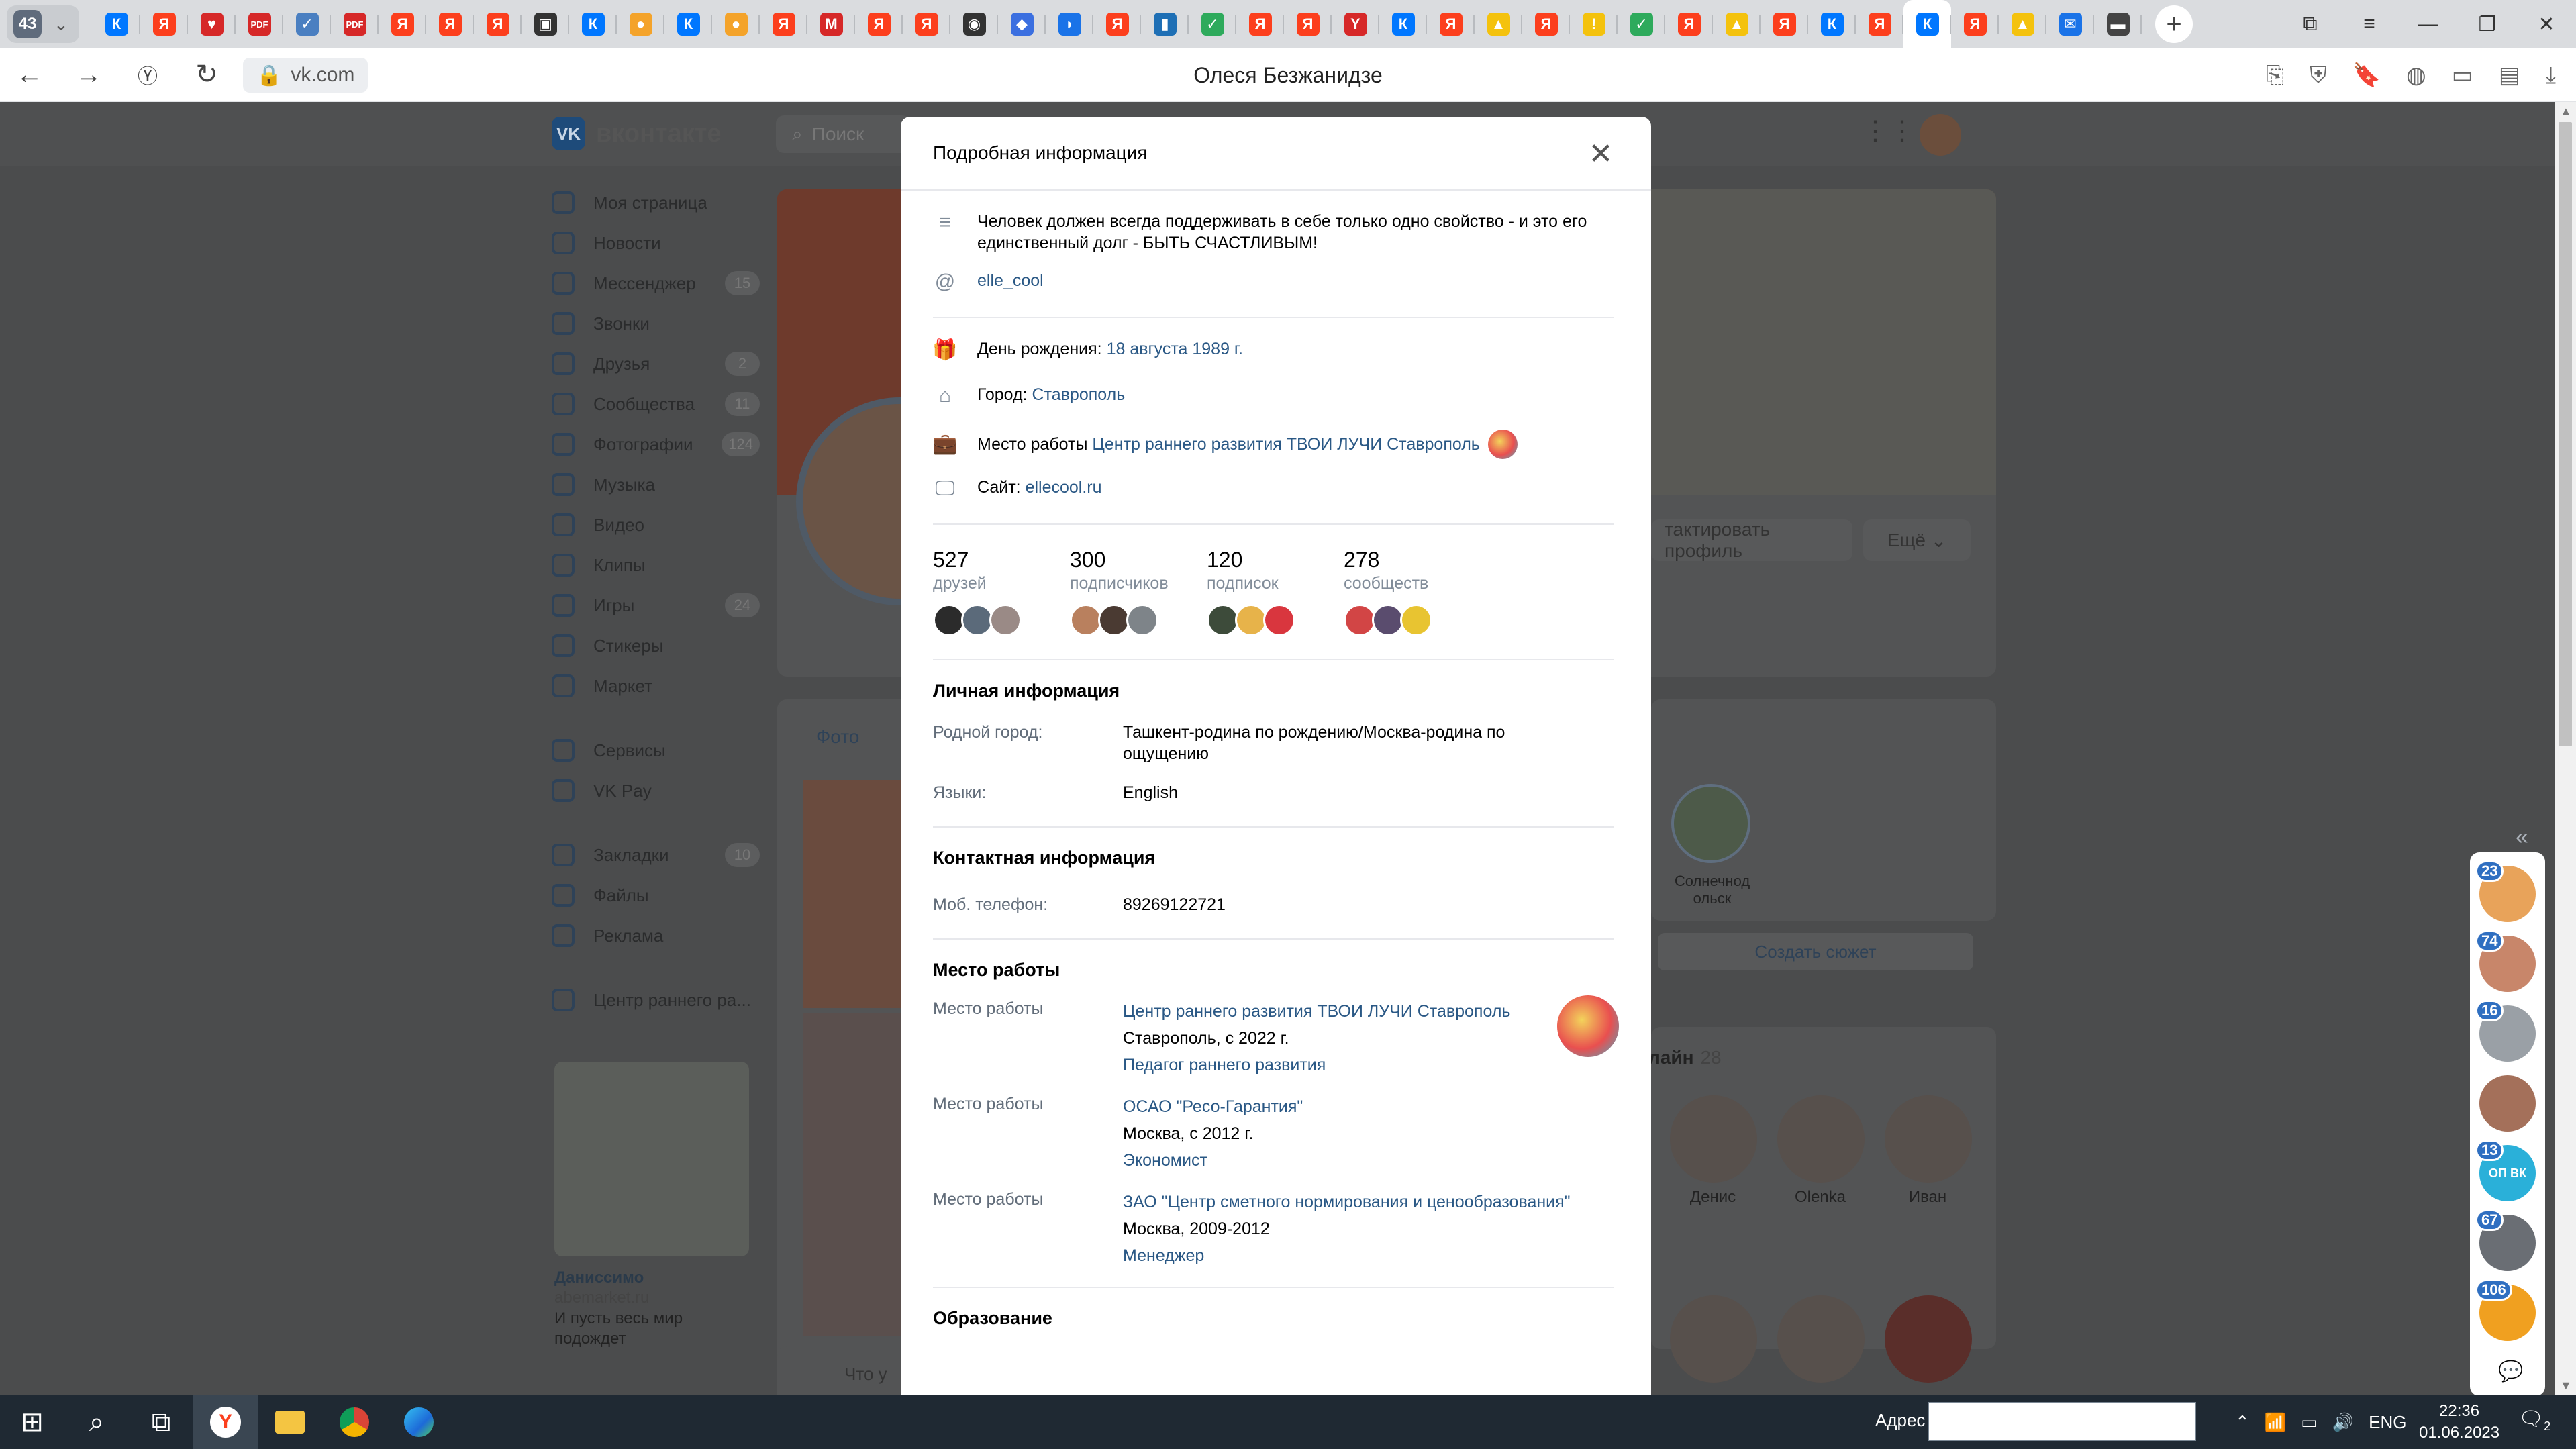 This screenshot has height=1449, width=2576. Describe the element at coordinates (2062, 1421) in the screenshot. I see `taskbar-address-input` at that location.